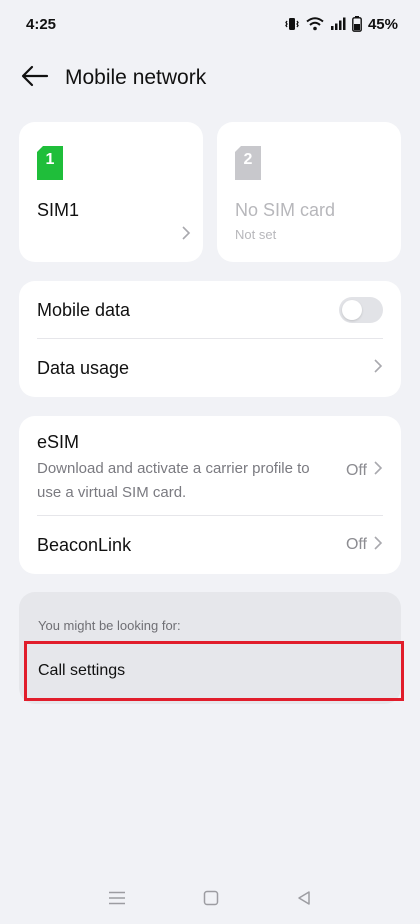 Image resolution: width=420 pixels, height=924 pixels. What do you see at coordinates (285, 210) in the screenshot?
I see `sim2-name: No SIM card` at bounding box center [285, 210].